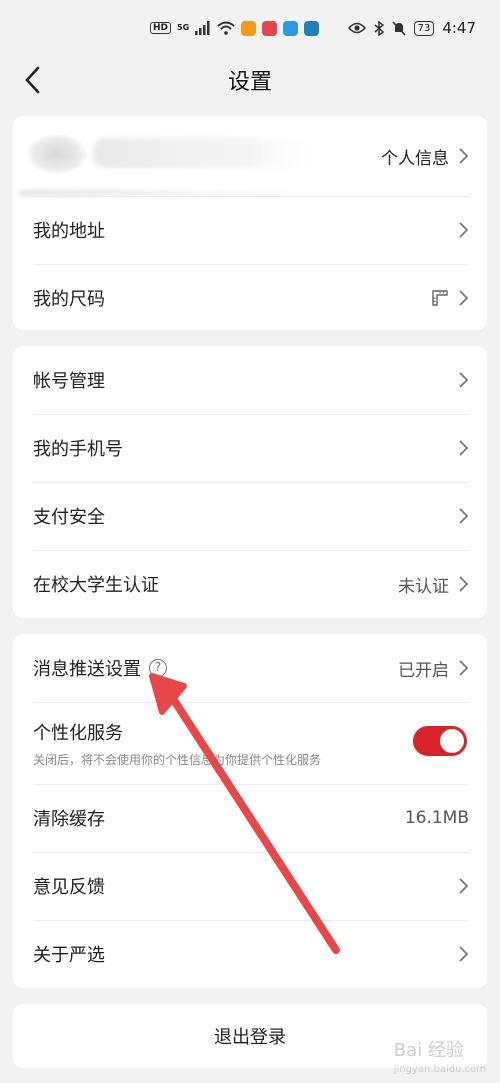  What do you see at coordinates (87, 669) in the screenshot?
I see `push-settings-label: 消息推送设置` at bounding box center [87, 669].